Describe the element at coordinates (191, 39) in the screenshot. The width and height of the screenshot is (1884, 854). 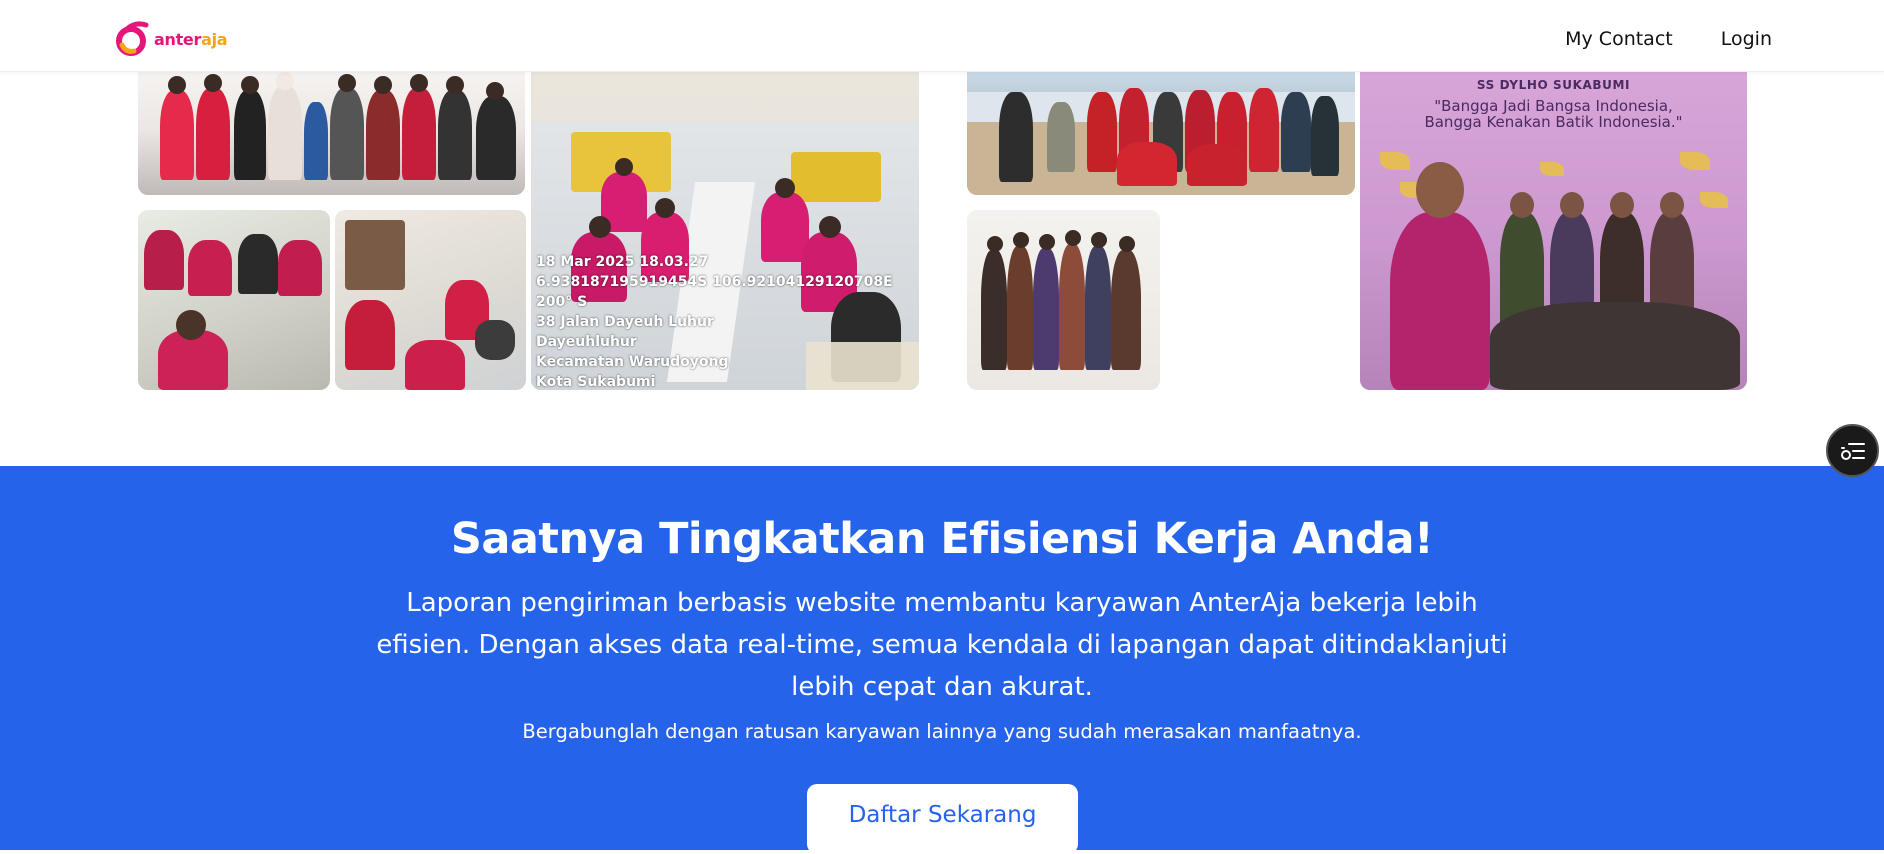
I see `logo-wordmark: anteraja` at that location.